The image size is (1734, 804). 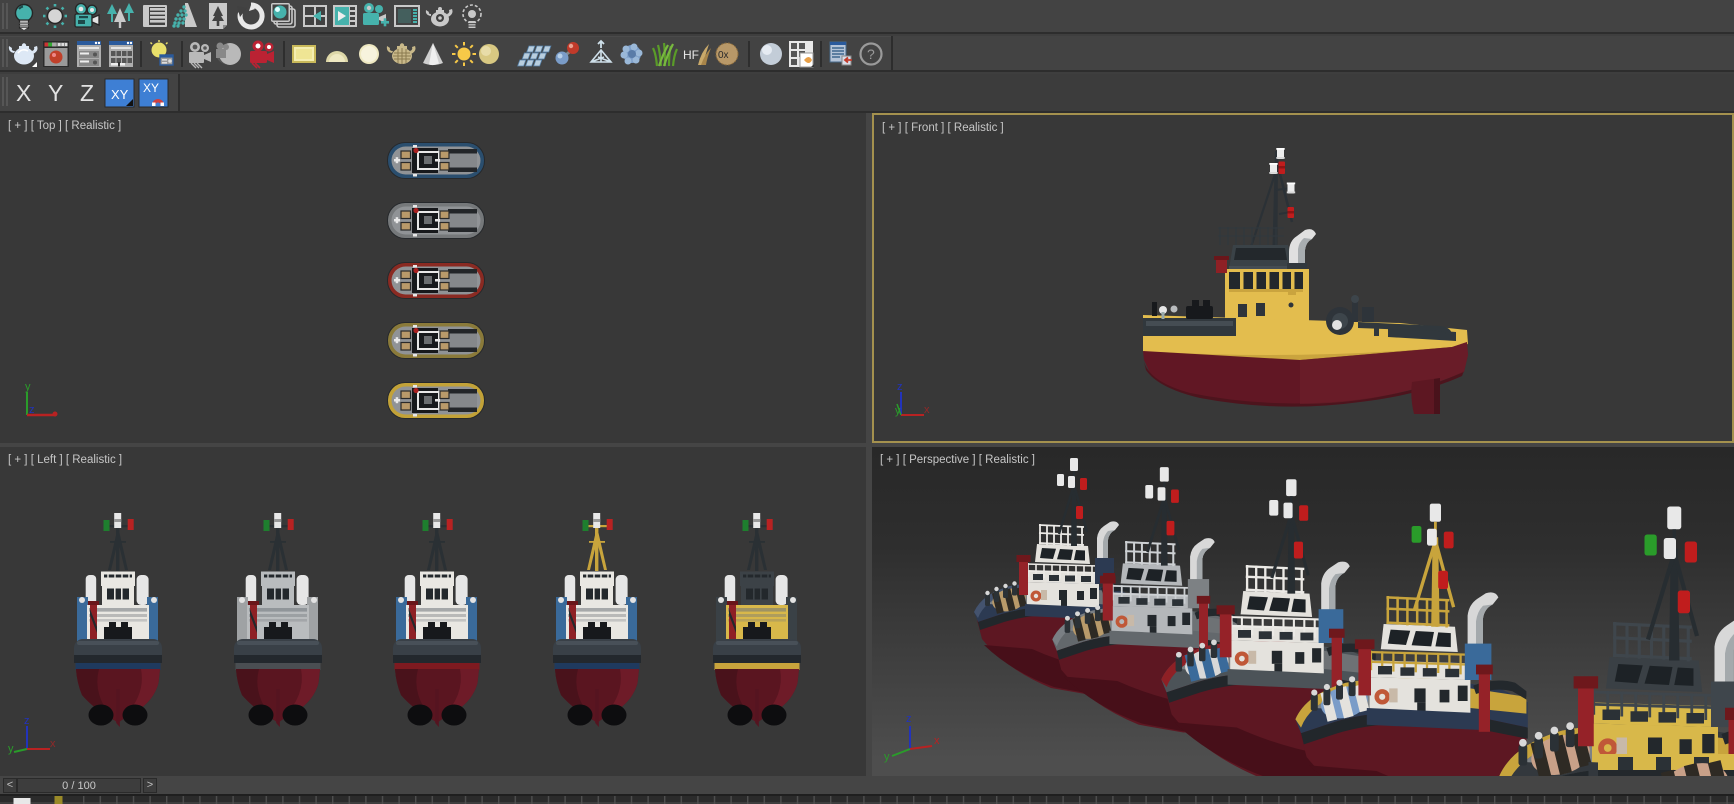 I want to click on svg-text: HF, so click(x=691, y=55).